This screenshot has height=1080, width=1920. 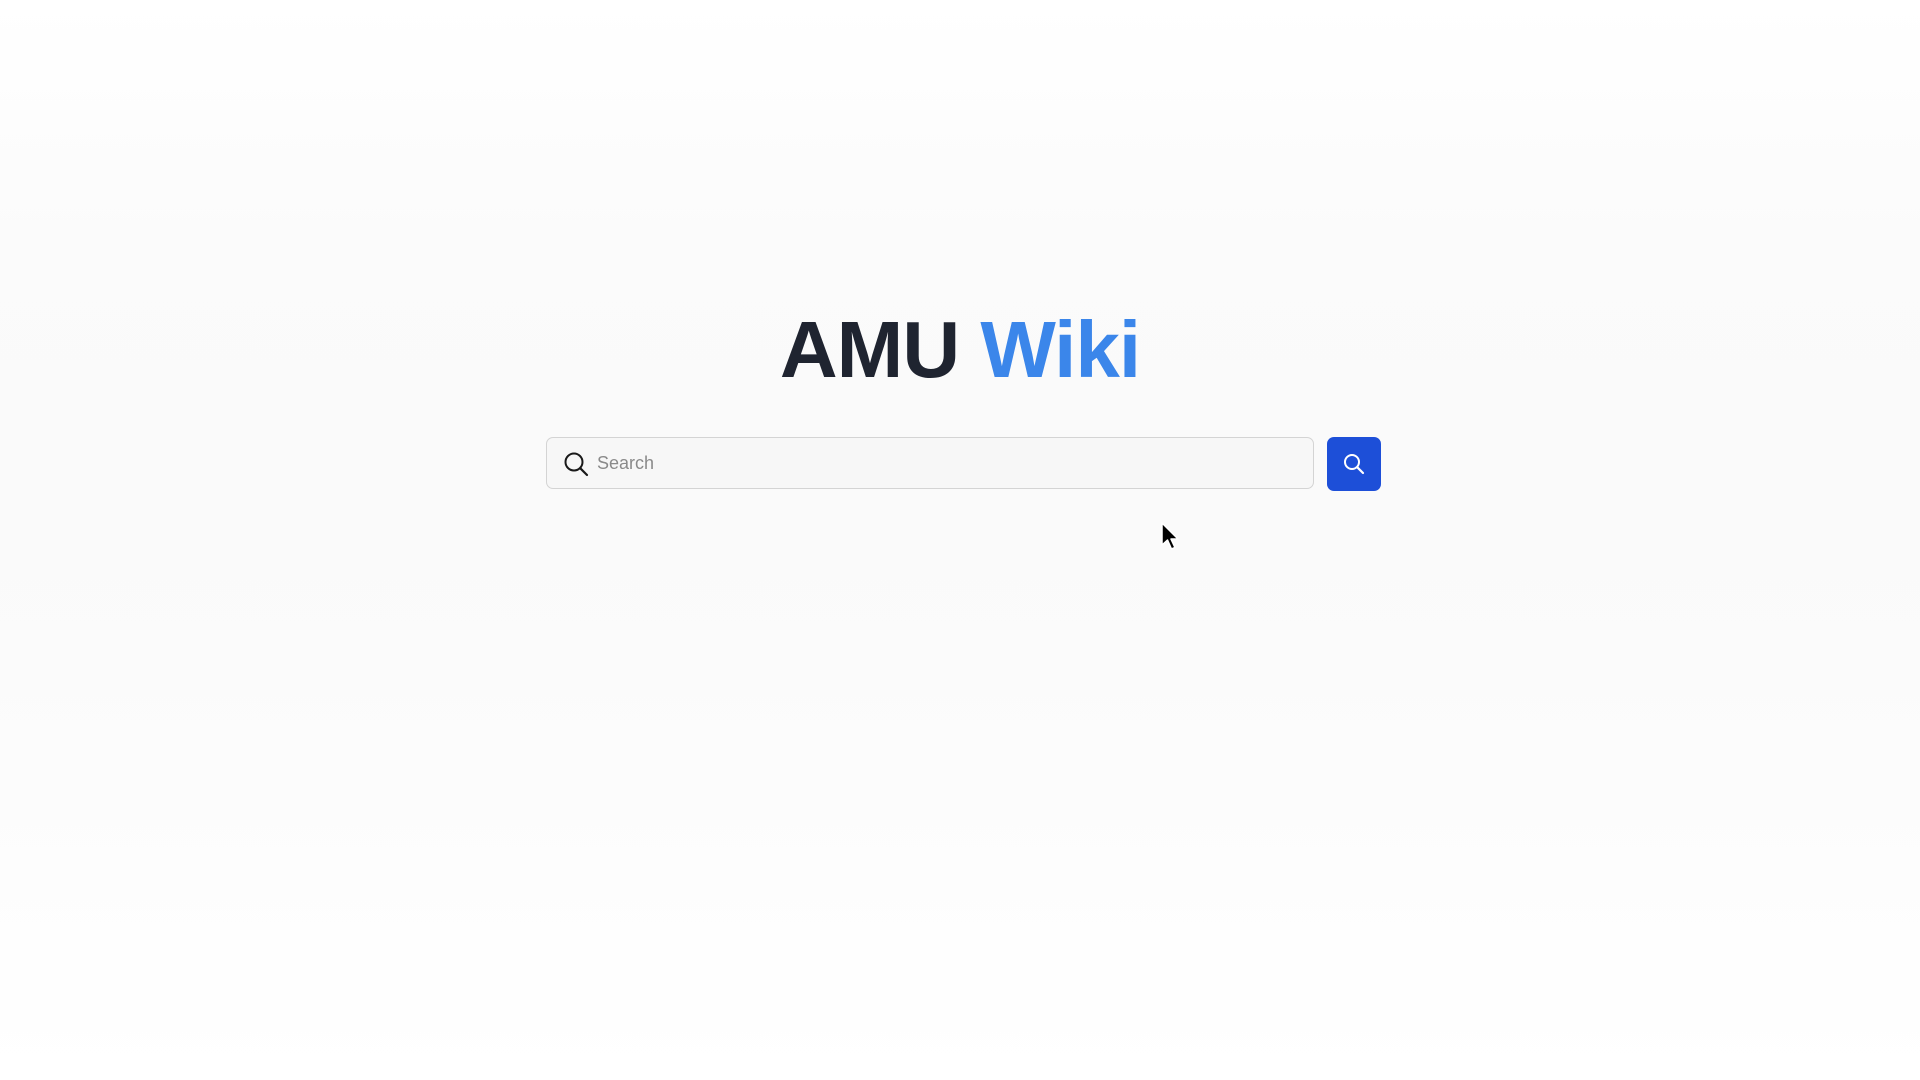 I want to click on search-button, so click(x=1354, y=464).